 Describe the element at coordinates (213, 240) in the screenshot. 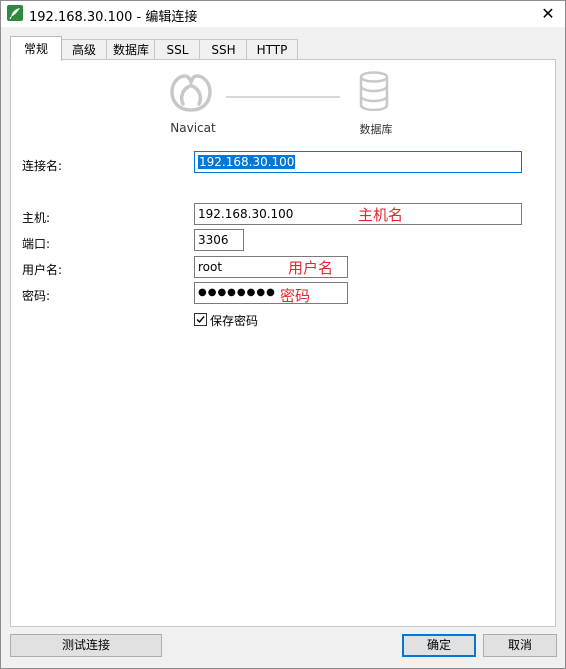

I see `port-value: 3306` at that location.